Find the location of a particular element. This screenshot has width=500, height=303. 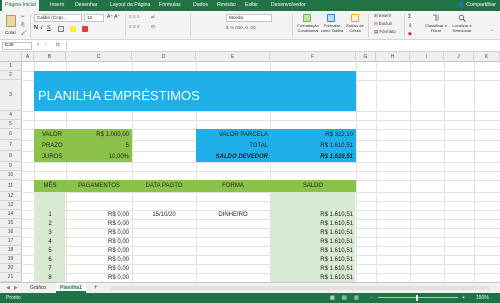

format-painter-icon: 🖌 is located at coordinates (24, 33).